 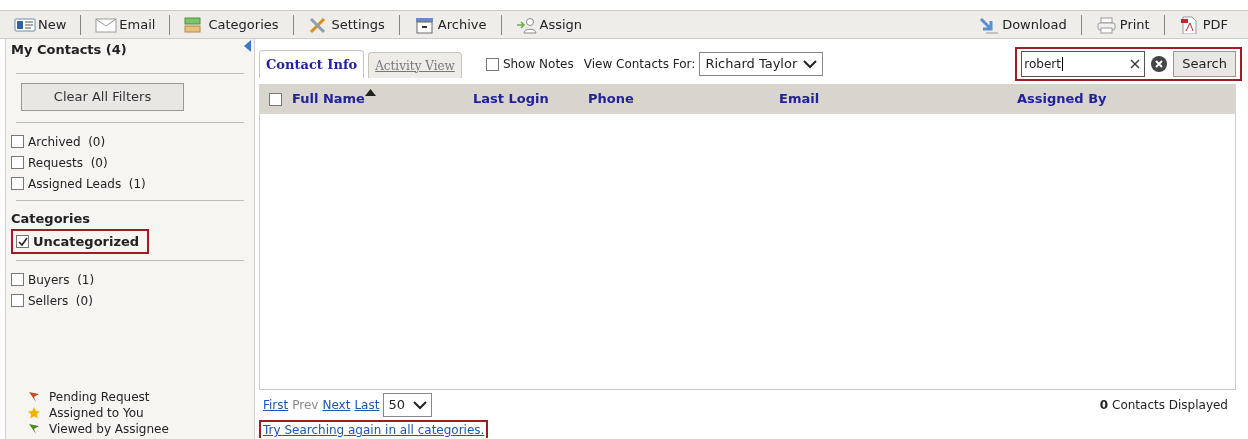 I want to click on page-size-dropdown: 50, so click(x=407, y=405).